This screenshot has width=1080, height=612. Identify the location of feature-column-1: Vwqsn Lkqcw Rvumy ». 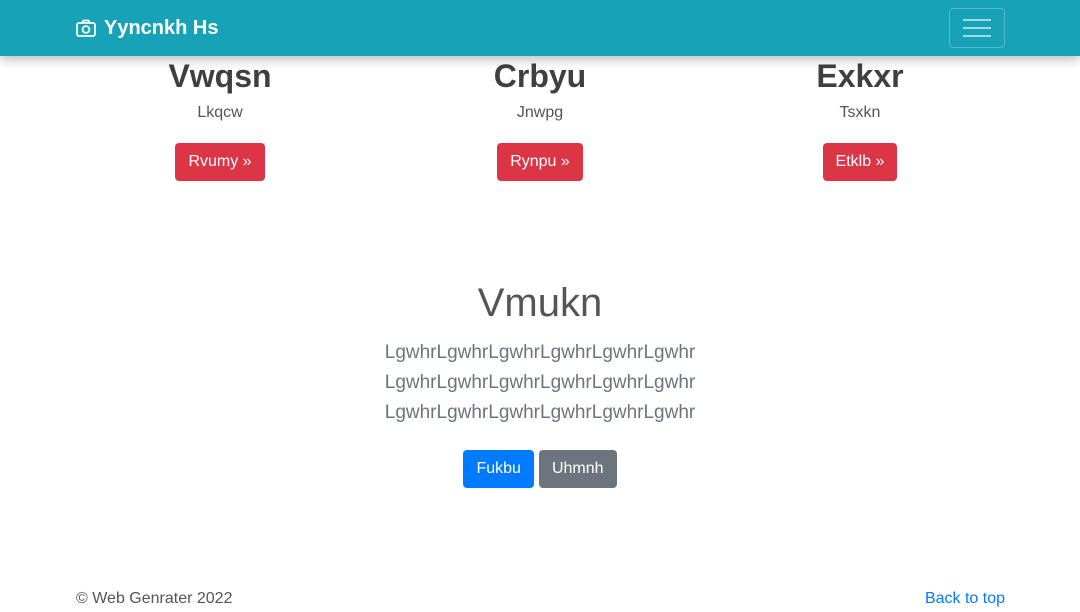
(220, 118).